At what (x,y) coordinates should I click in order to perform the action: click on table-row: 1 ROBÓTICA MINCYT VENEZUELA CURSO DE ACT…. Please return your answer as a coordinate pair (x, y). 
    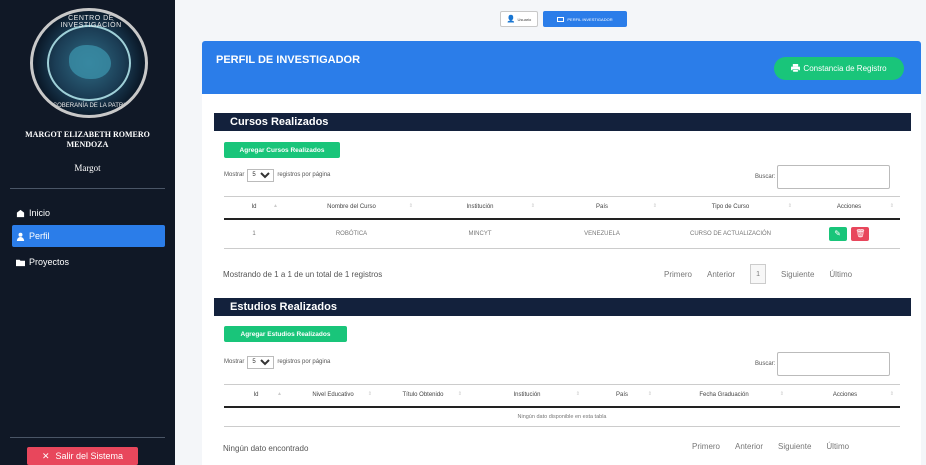
    Looking at the image, I should click on (562, 233).